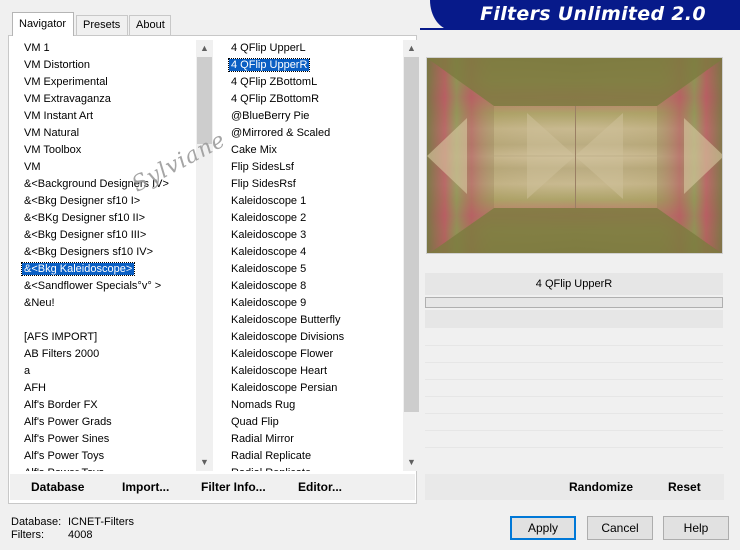 The height and width of the screenshot is (550, 740). Describe the element at coordinates (67, 99) in the screenshot. I see `list-item-label: VM Extravaganza` at that location.